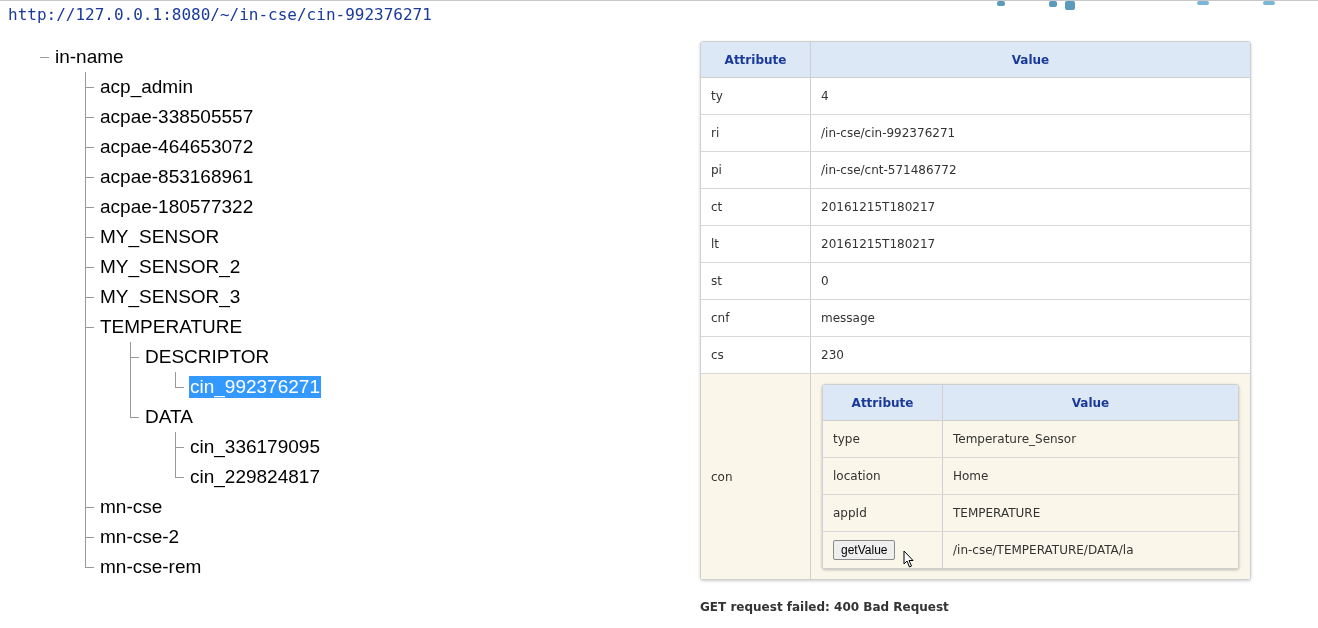 Image resolution: width=1318 pixels, height=628 pixels. I want to click on tree-item: cin_336179095, so click(255, 447).